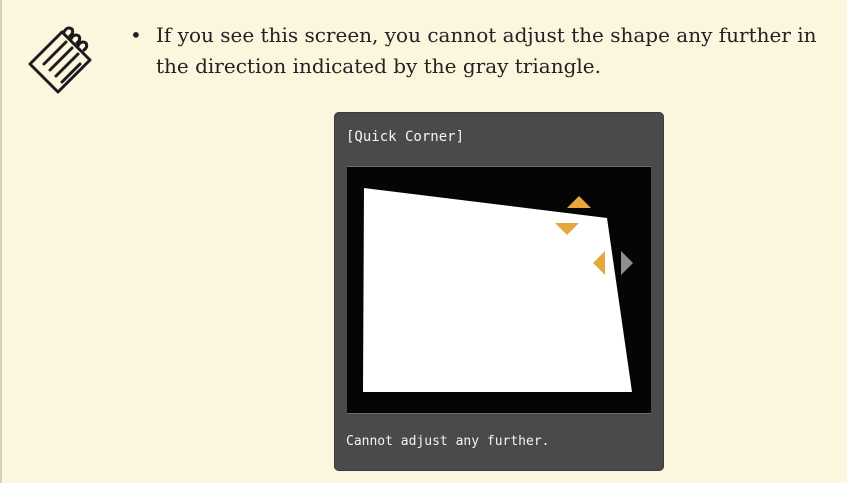 The width and height of the screenshot is (847, 483). I want to click on up-arrow-icon, so click(579, 202).